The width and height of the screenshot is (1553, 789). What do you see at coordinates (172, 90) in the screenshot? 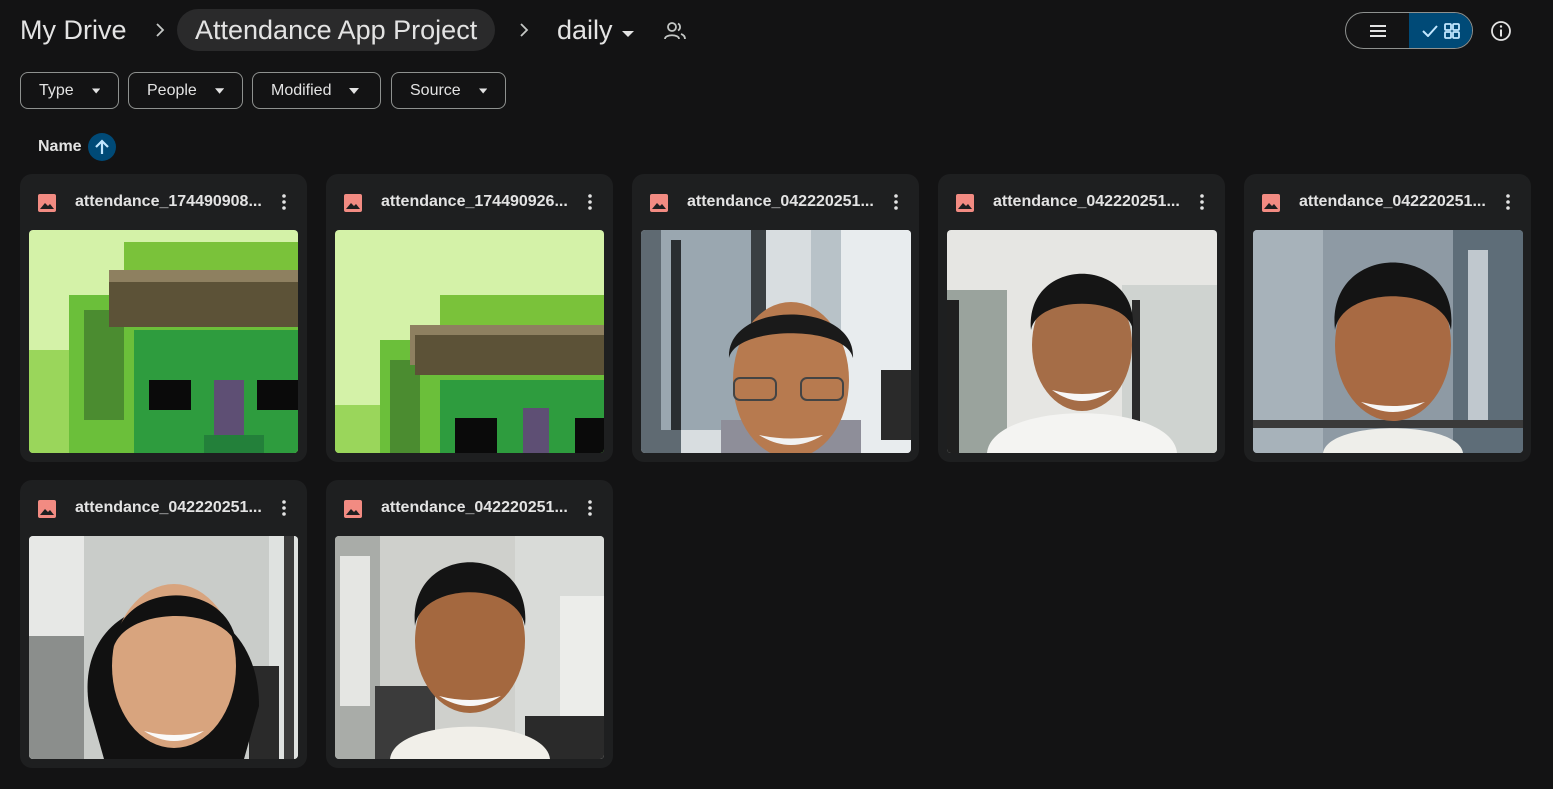
I see `filter-people-label: People` at bounding box center [172, 90].